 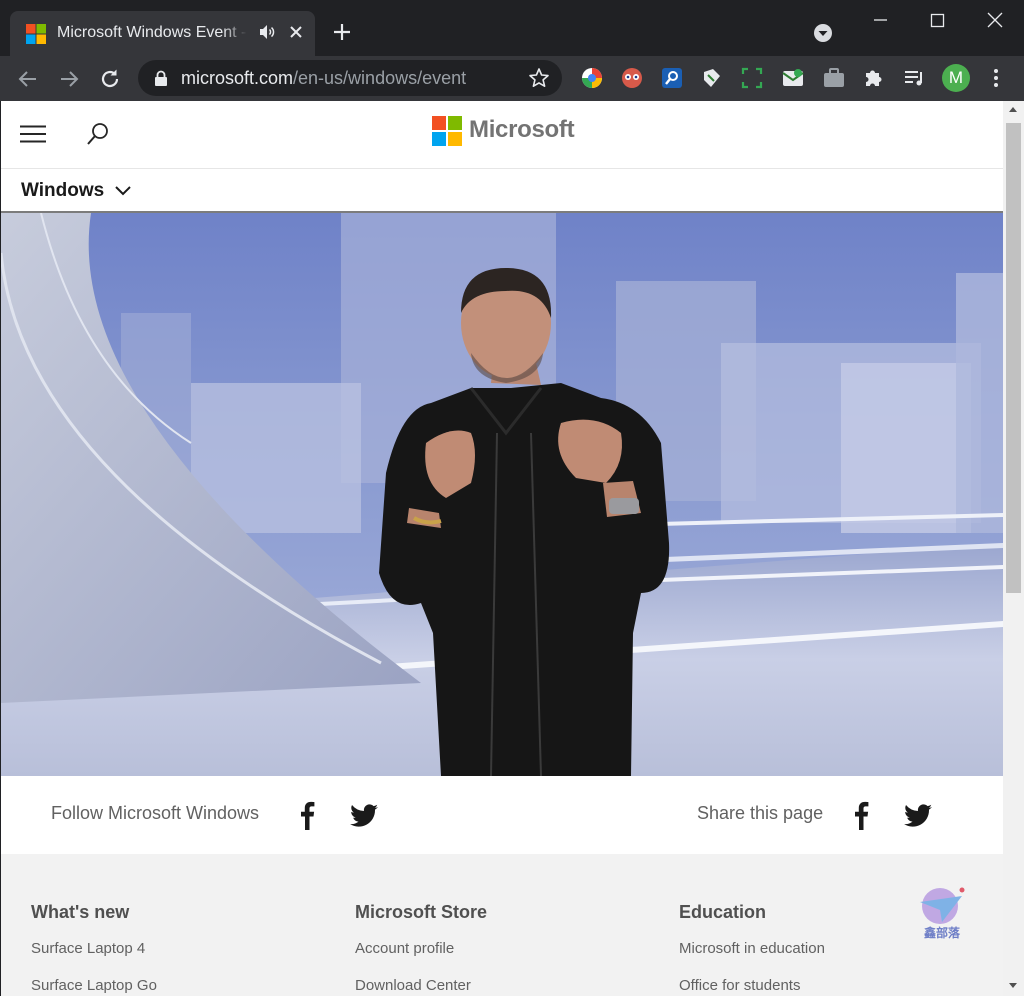 What do you see at coordinates (1013, 358) in the screenshot?
I see `scrollbar-thumb` at bounding box center [1013, 358].